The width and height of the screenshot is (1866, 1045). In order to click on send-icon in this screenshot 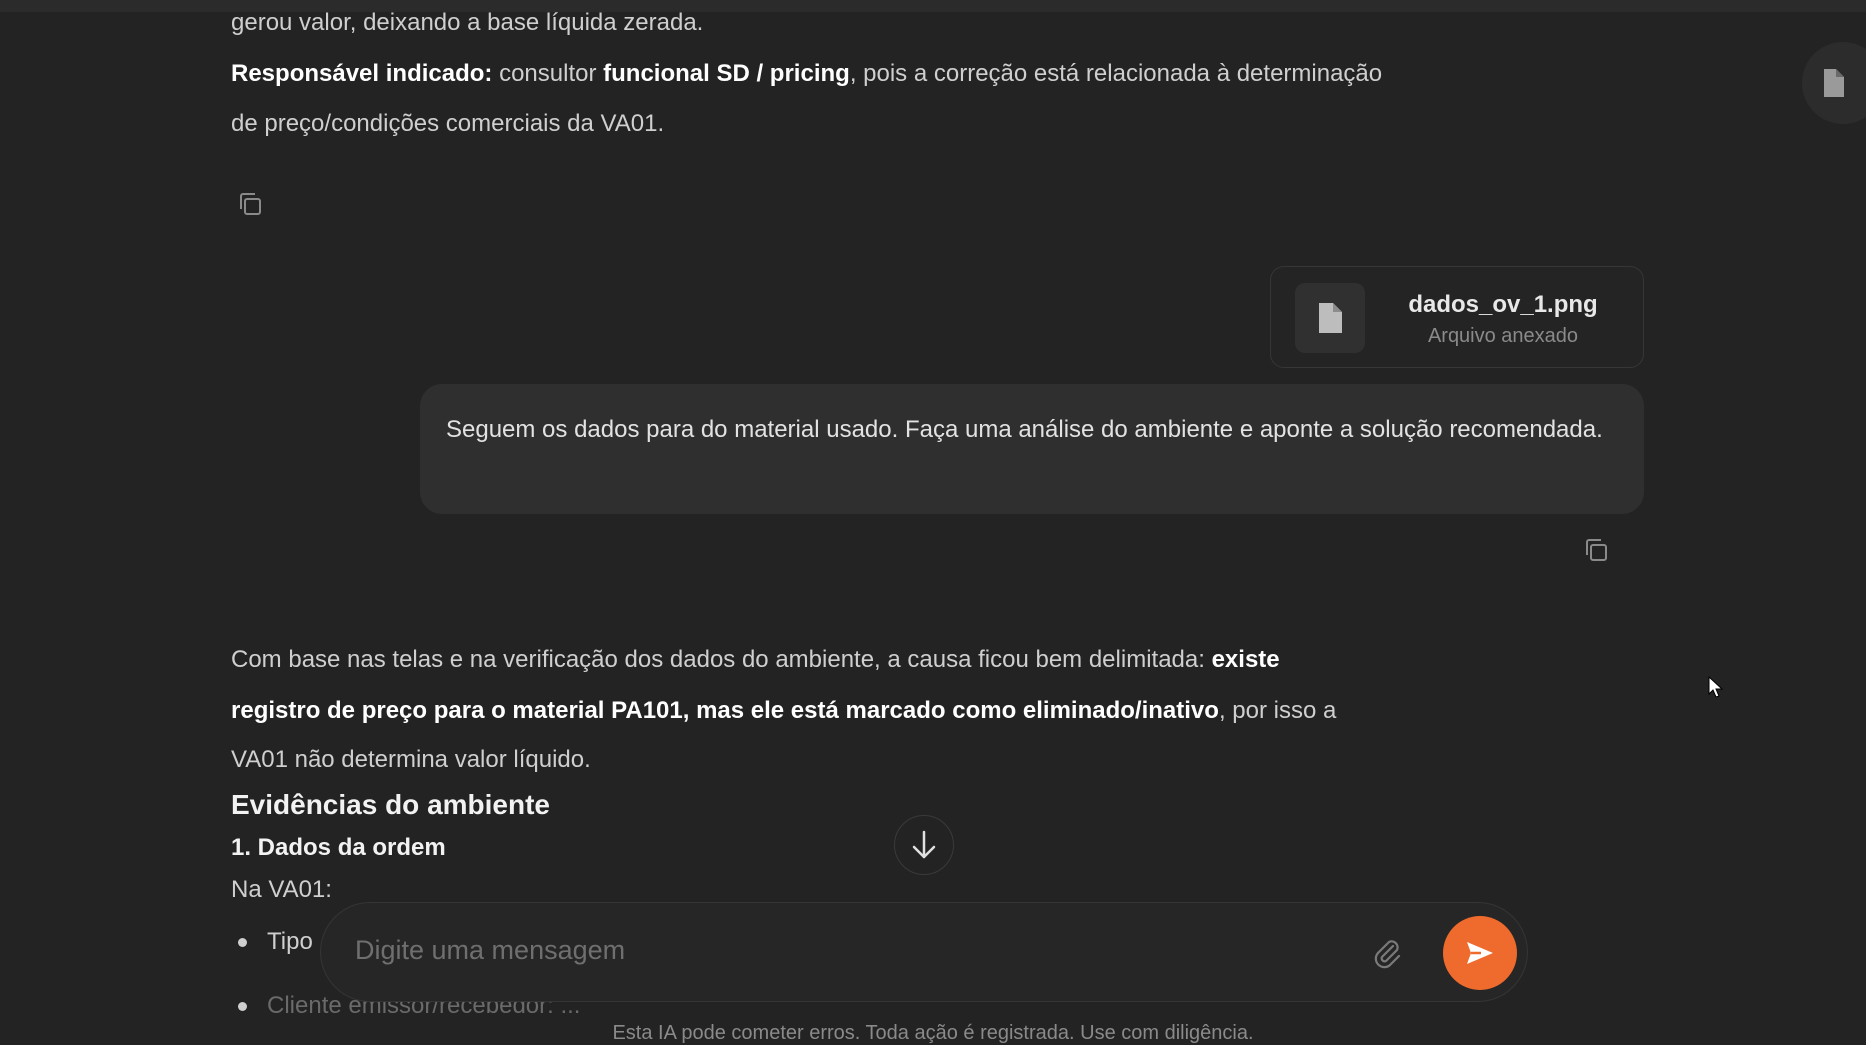, I will do `click(1480, 953)`.